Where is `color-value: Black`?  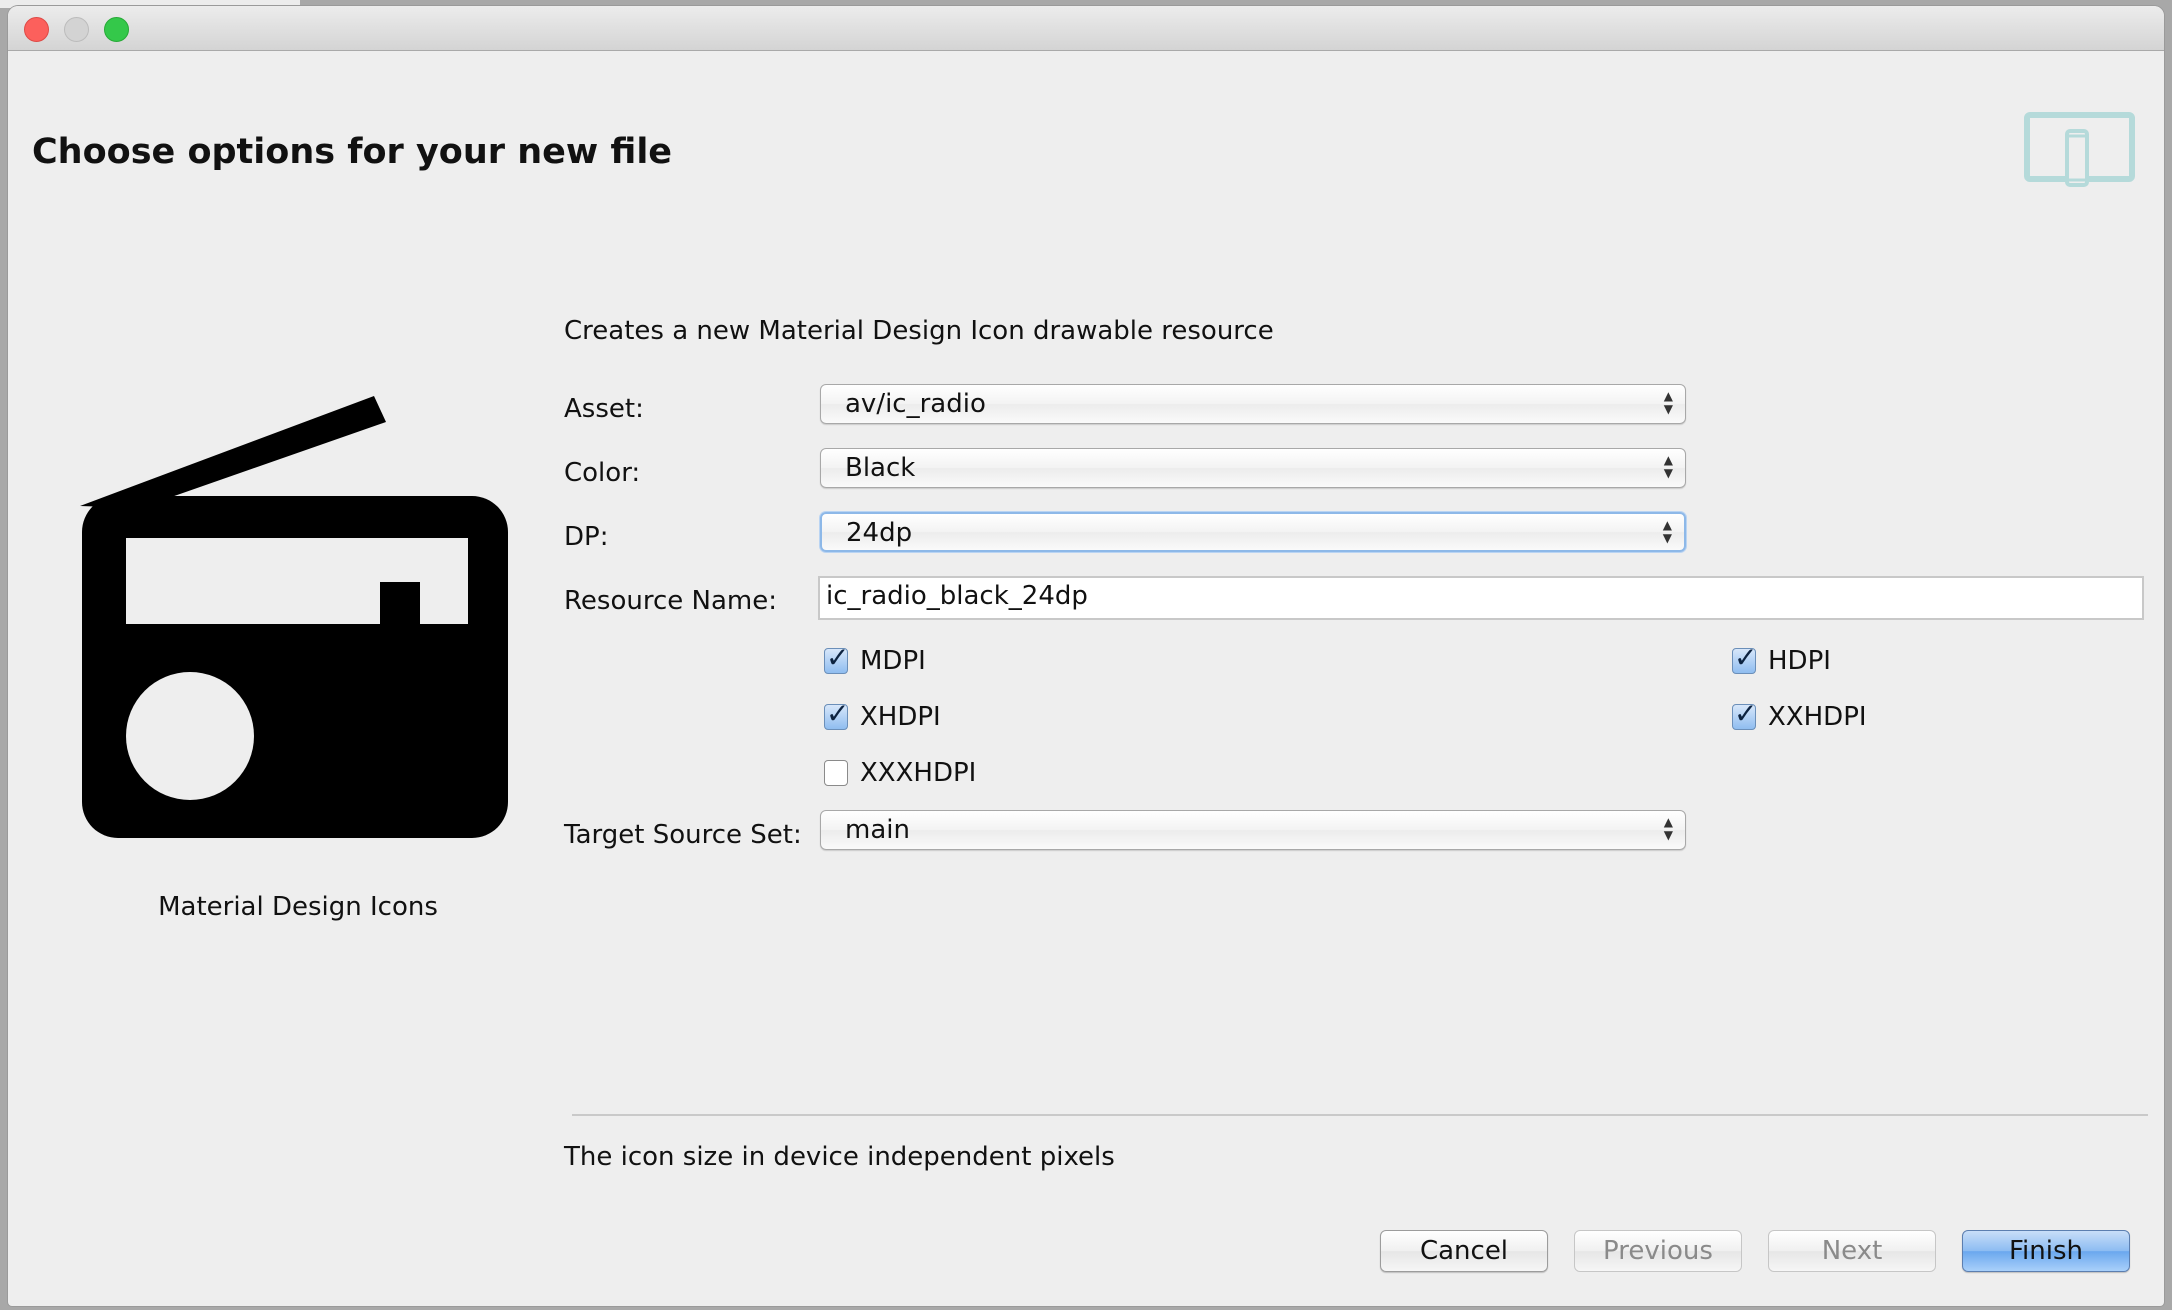
color-value: Black is located at coordinates (880, 468).